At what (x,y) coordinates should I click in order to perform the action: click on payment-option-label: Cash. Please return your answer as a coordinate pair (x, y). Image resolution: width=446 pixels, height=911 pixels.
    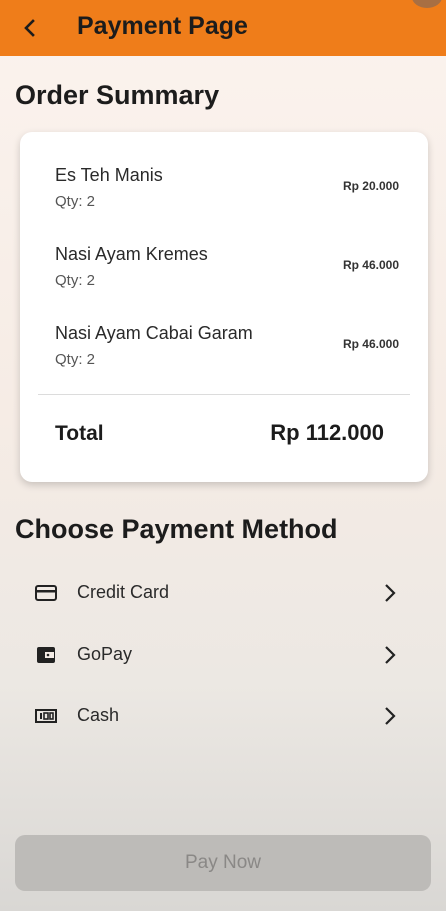
    Looking at the image, I should click on (98, 715).